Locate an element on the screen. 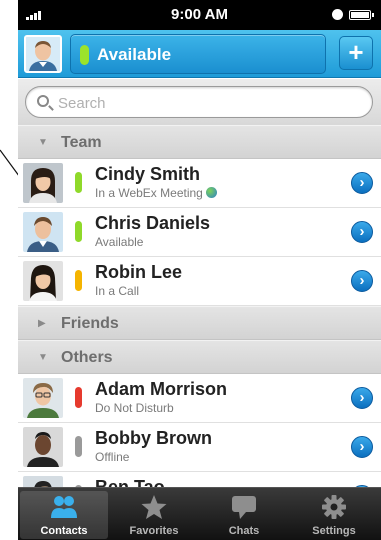  presence-selector: Available is located at coordinates (198, 54).